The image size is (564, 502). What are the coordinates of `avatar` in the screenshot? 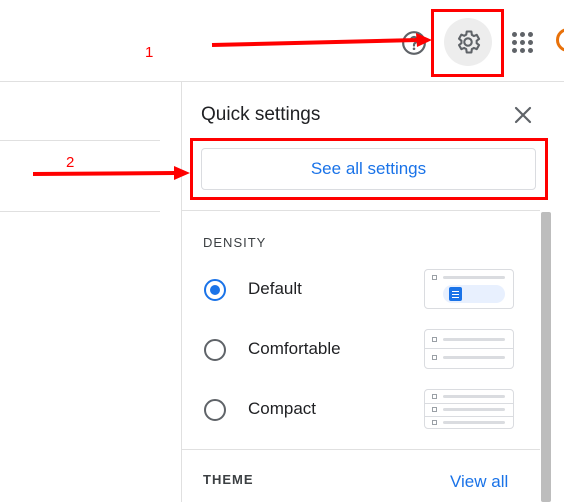 It's located at (560, 40).